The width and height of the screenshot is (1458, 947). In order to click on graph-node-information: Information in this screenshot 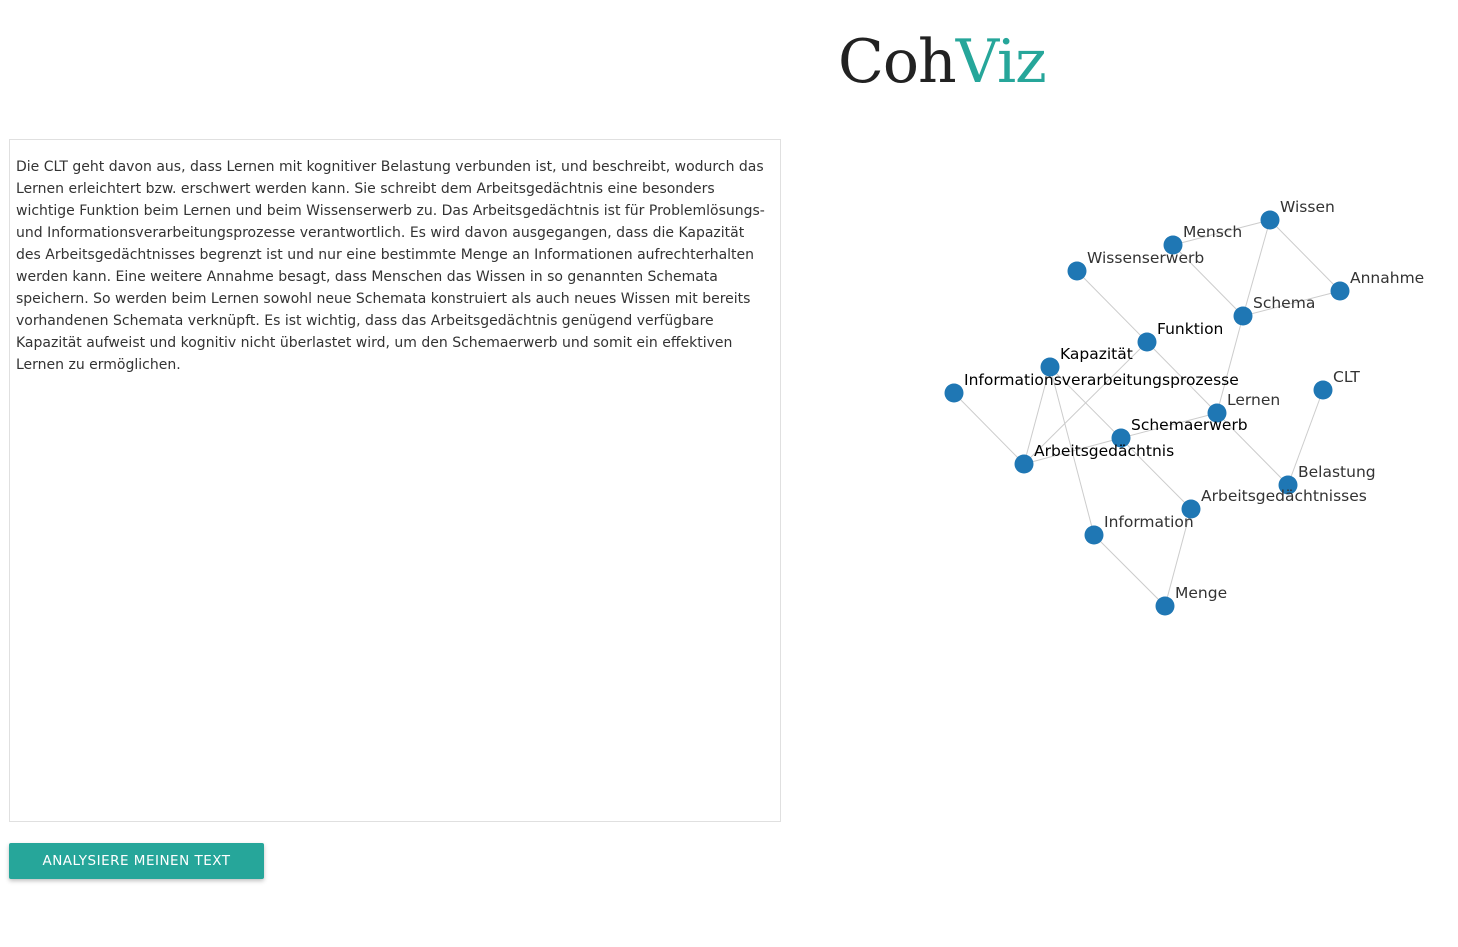, I will do `click(1139, 529)`.